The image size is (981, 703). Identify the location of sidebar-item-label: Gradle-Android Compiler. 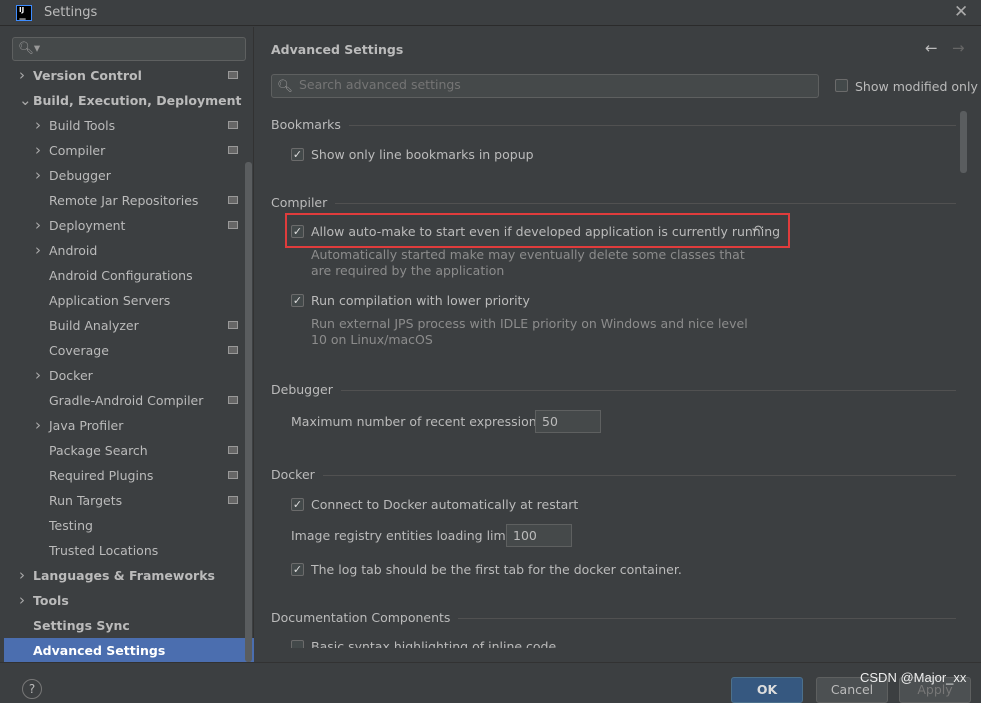
(126, 400).